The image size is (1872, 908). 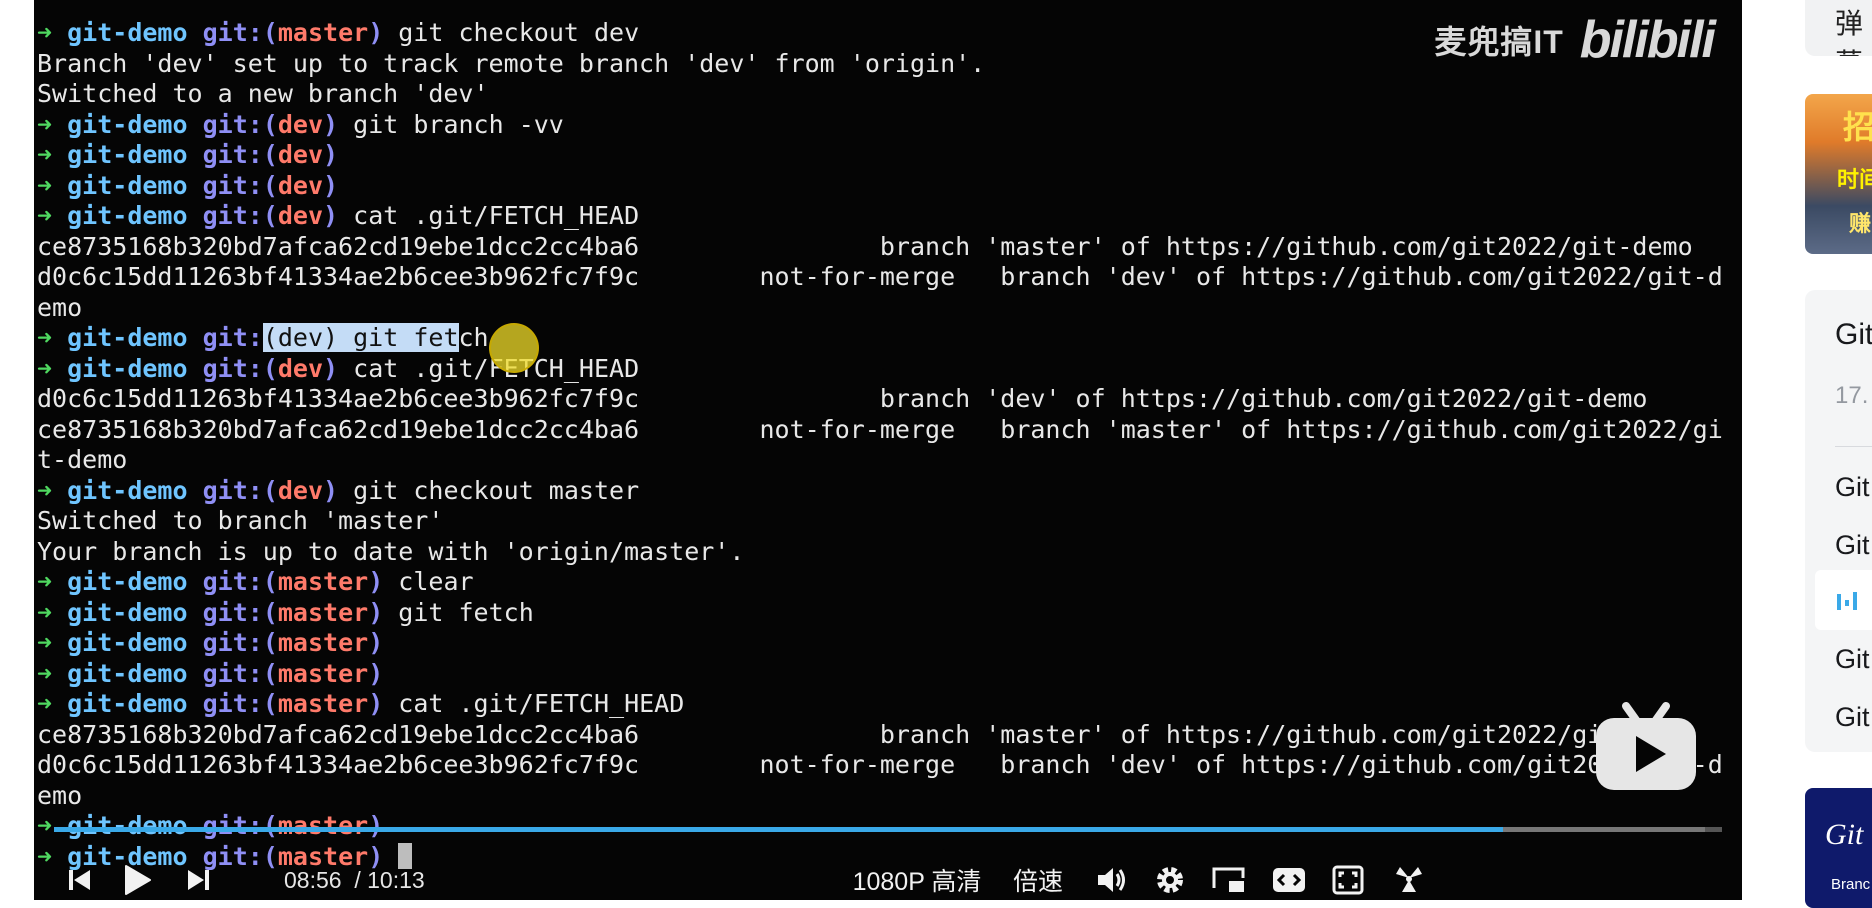 What do you see at coordinates (1112, 880) in the screenshot?
I see `volume-button` at bounding box center [1112, 880].